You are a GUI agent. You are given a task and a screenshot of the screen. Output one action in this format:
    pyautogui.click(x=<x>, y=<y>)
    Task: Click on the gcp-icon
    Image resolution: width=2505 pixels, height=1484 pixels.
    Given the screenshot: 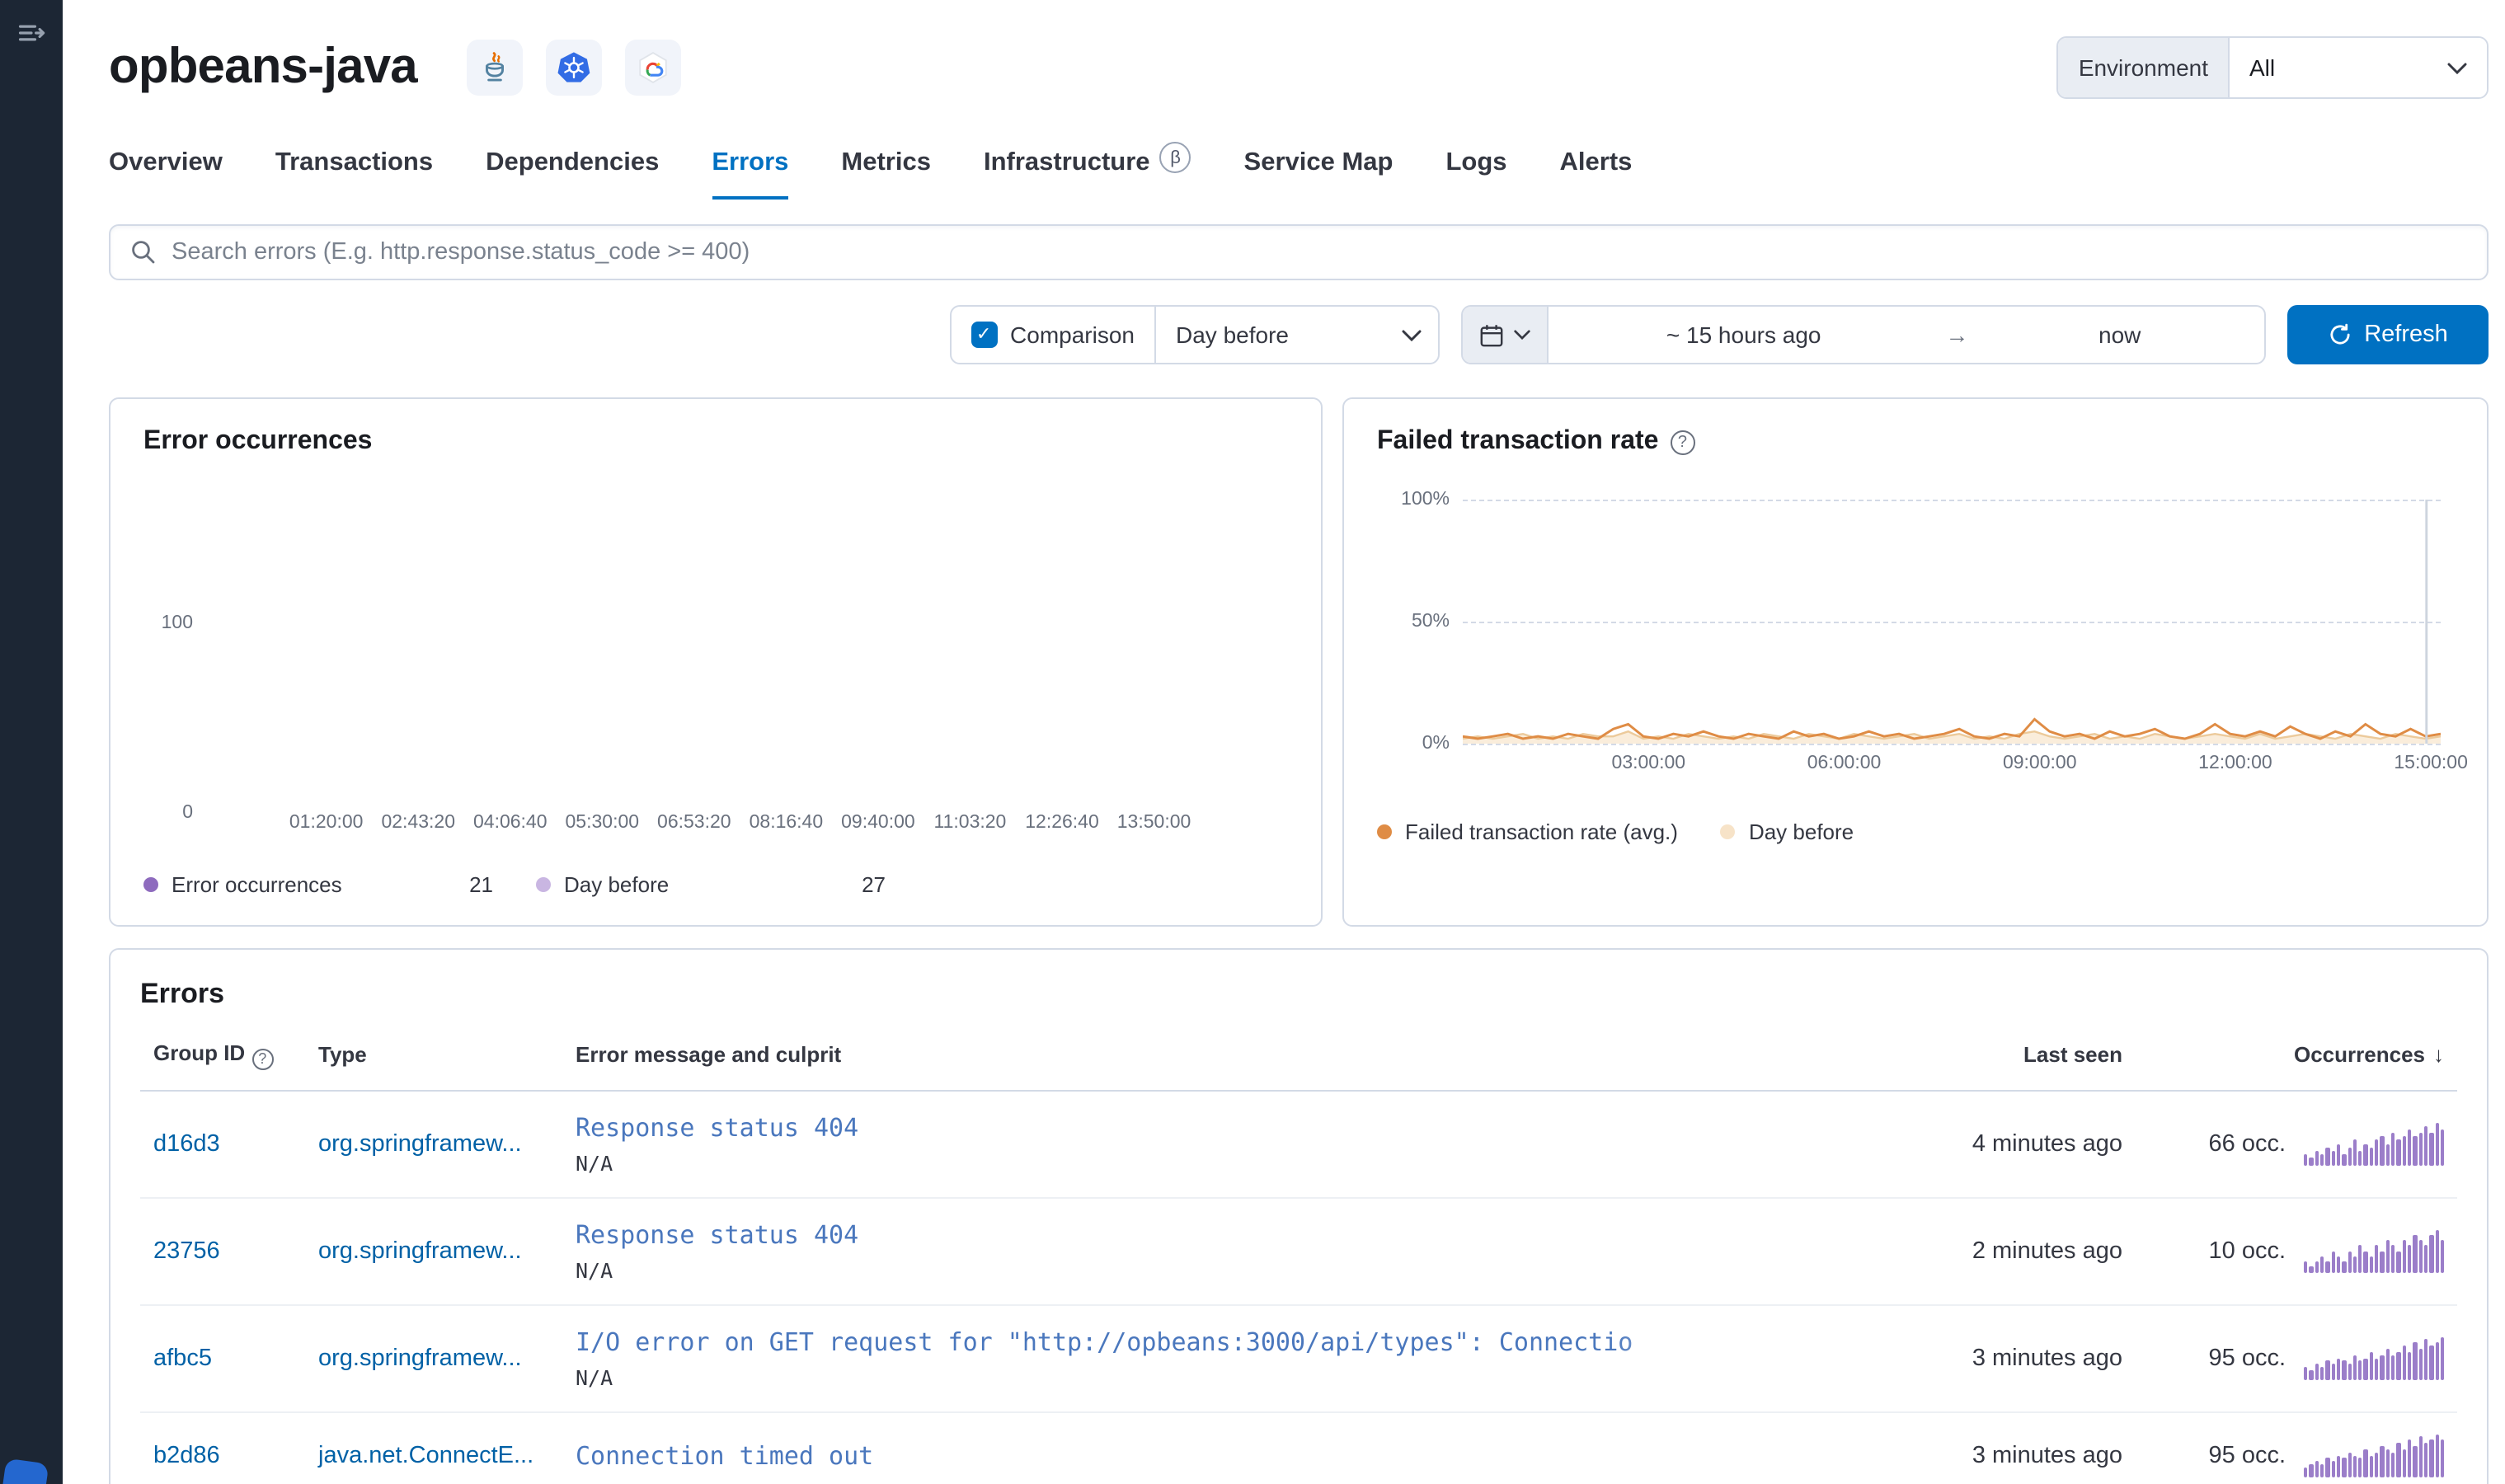 What is the action you would take?
    pyautogui.click(x=653, y=68)
    